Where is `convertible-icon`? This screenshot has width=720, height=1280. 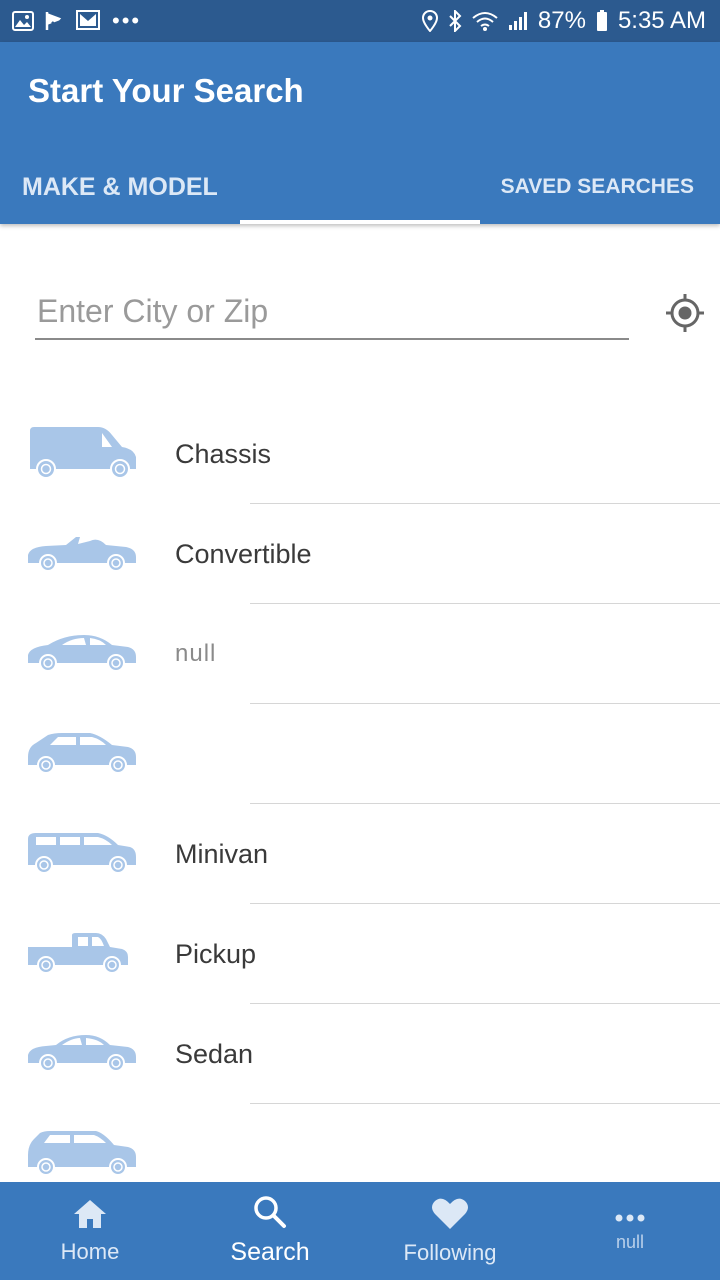
convertible-icon is located at coordinates (82, 553).